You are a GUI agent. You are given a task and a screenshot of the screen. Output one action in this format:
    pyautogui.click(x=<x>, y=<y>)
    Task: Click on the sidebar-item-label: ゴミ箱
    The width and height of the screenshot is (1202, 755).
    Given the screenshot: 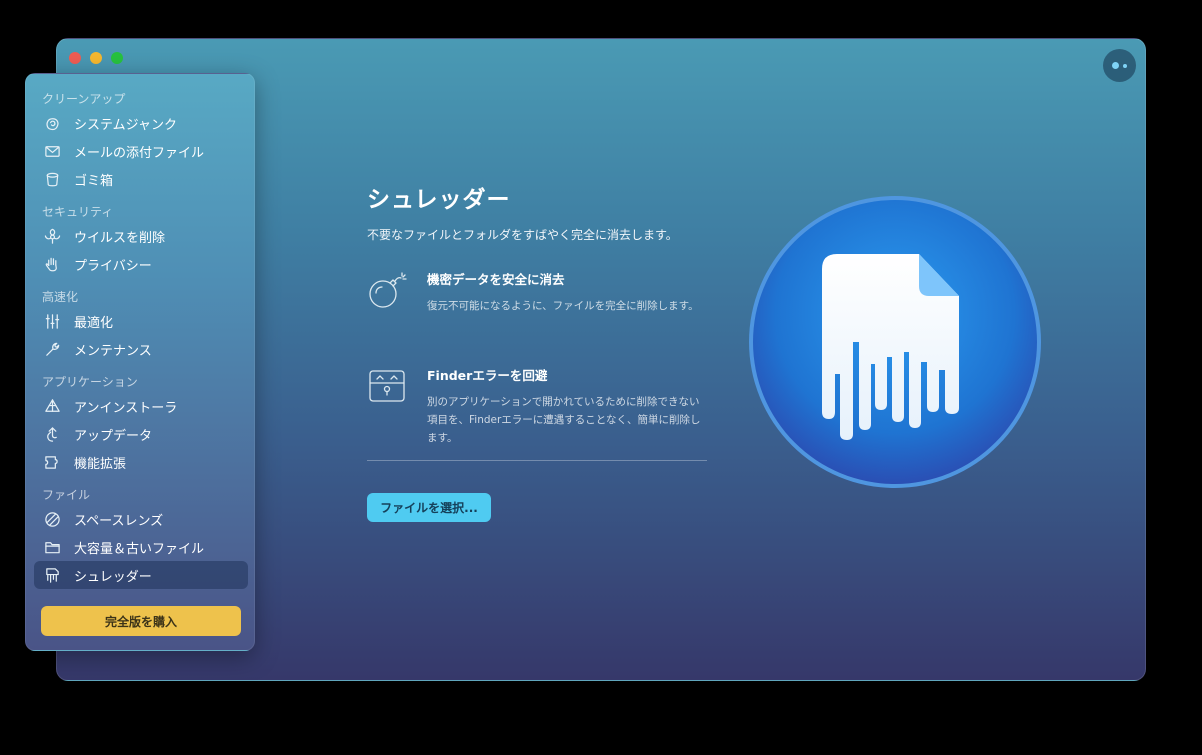 What is the action you would take?
    pyautogui.click(x=94, y=181)
    